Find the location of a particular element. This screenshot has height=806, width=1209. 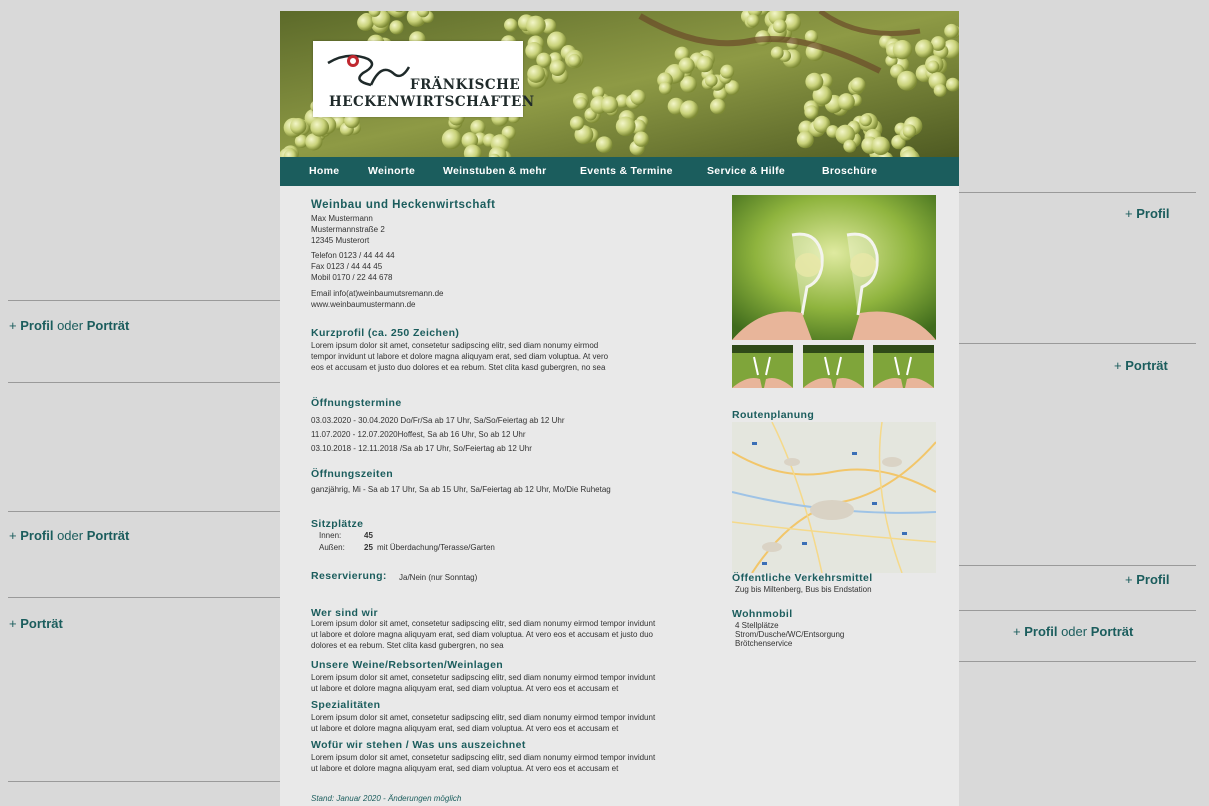

sitz-aussen-text: mit Überdachung/Terasse/Garten is located at coordinates (436, 547).